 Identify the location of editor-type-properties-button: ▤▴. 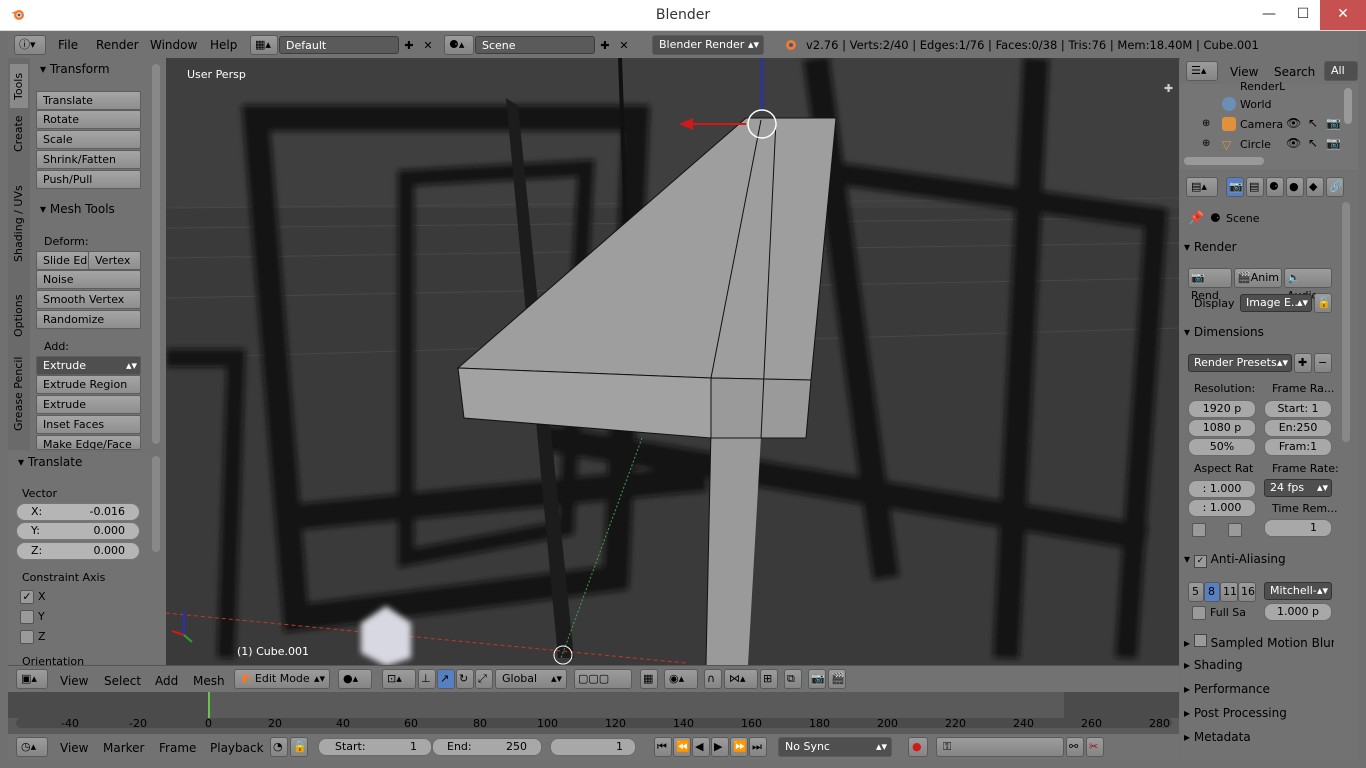
(1202, 187).